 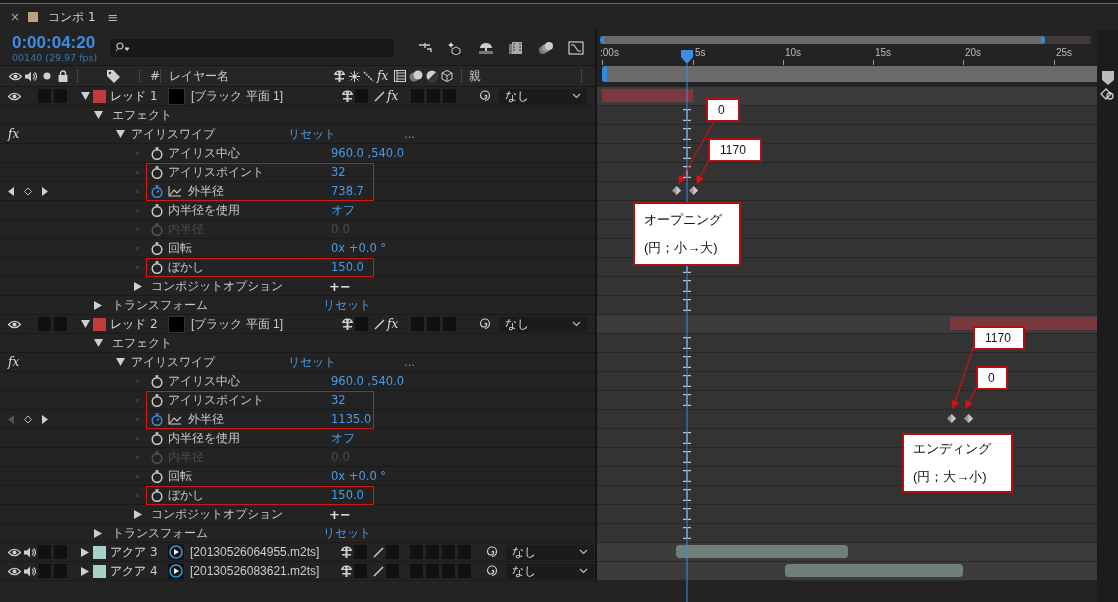 What do you see at coordinates (400, 76) in the screenshot?
I see `frame-blend-icon` at bounding box center [400, 76].